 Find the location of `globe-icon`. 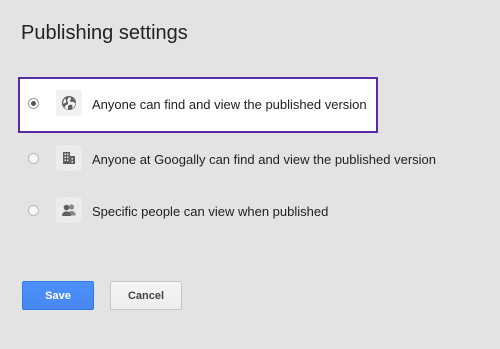

globe-icon is located at coordinates (69, 103).